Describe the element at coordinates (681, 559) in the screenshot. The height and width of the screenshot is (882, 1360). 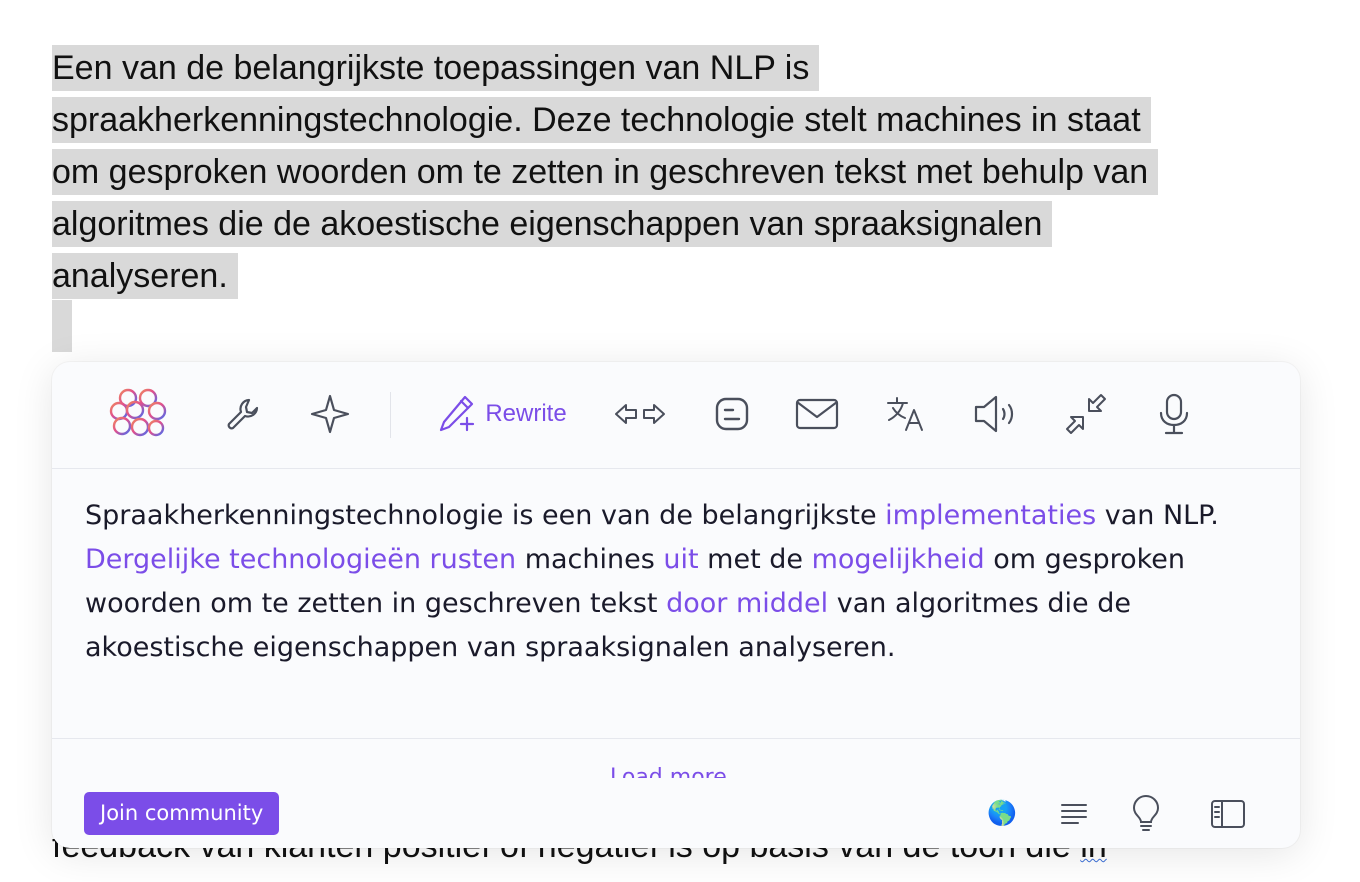
I see `changed-segment: uit` at that location.